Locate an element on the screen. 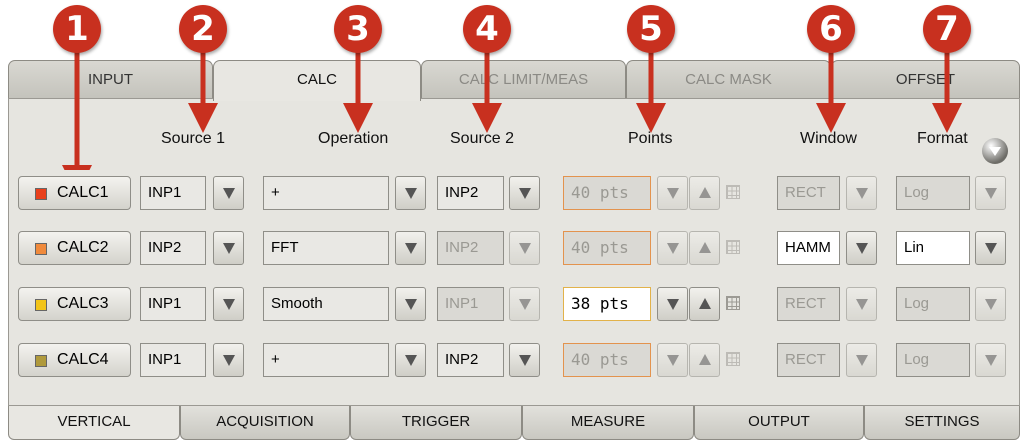  header-source-2: Source 2 is located at coordinates (482, 138).